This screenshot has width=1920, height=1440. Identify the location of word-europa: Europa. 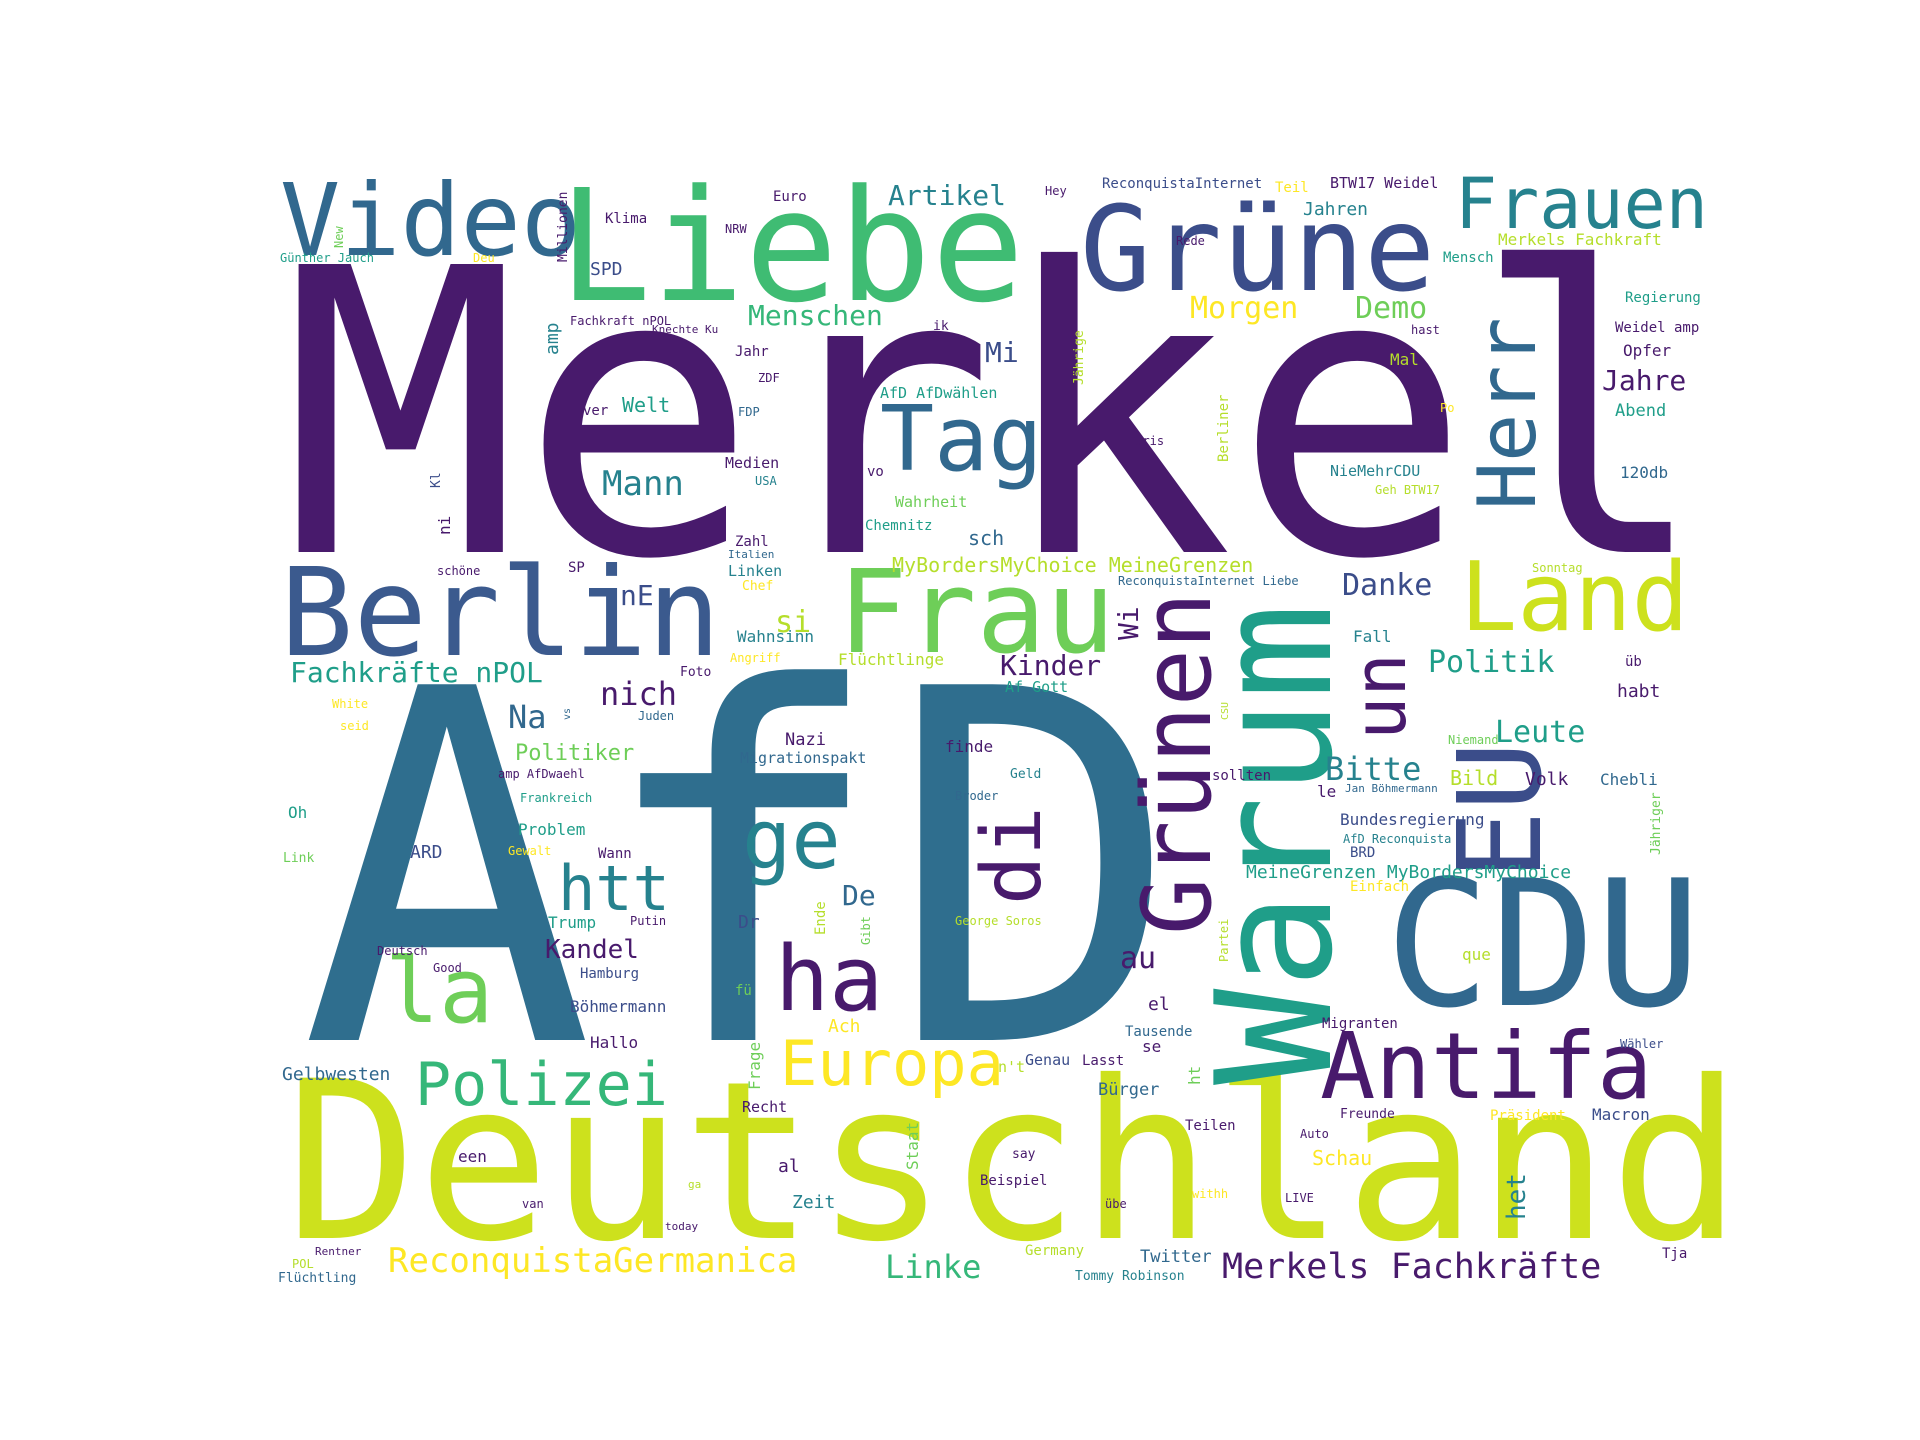
(892, 1063).